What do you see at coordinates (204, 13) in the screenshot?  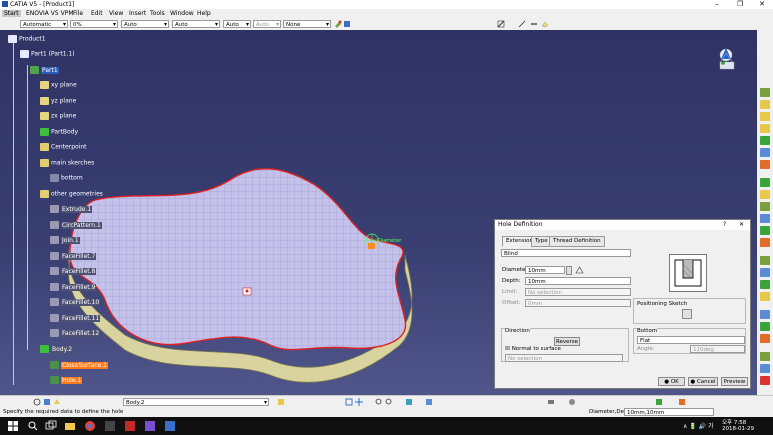 I see `menu-help: Help` at bounding box center [204, 13].